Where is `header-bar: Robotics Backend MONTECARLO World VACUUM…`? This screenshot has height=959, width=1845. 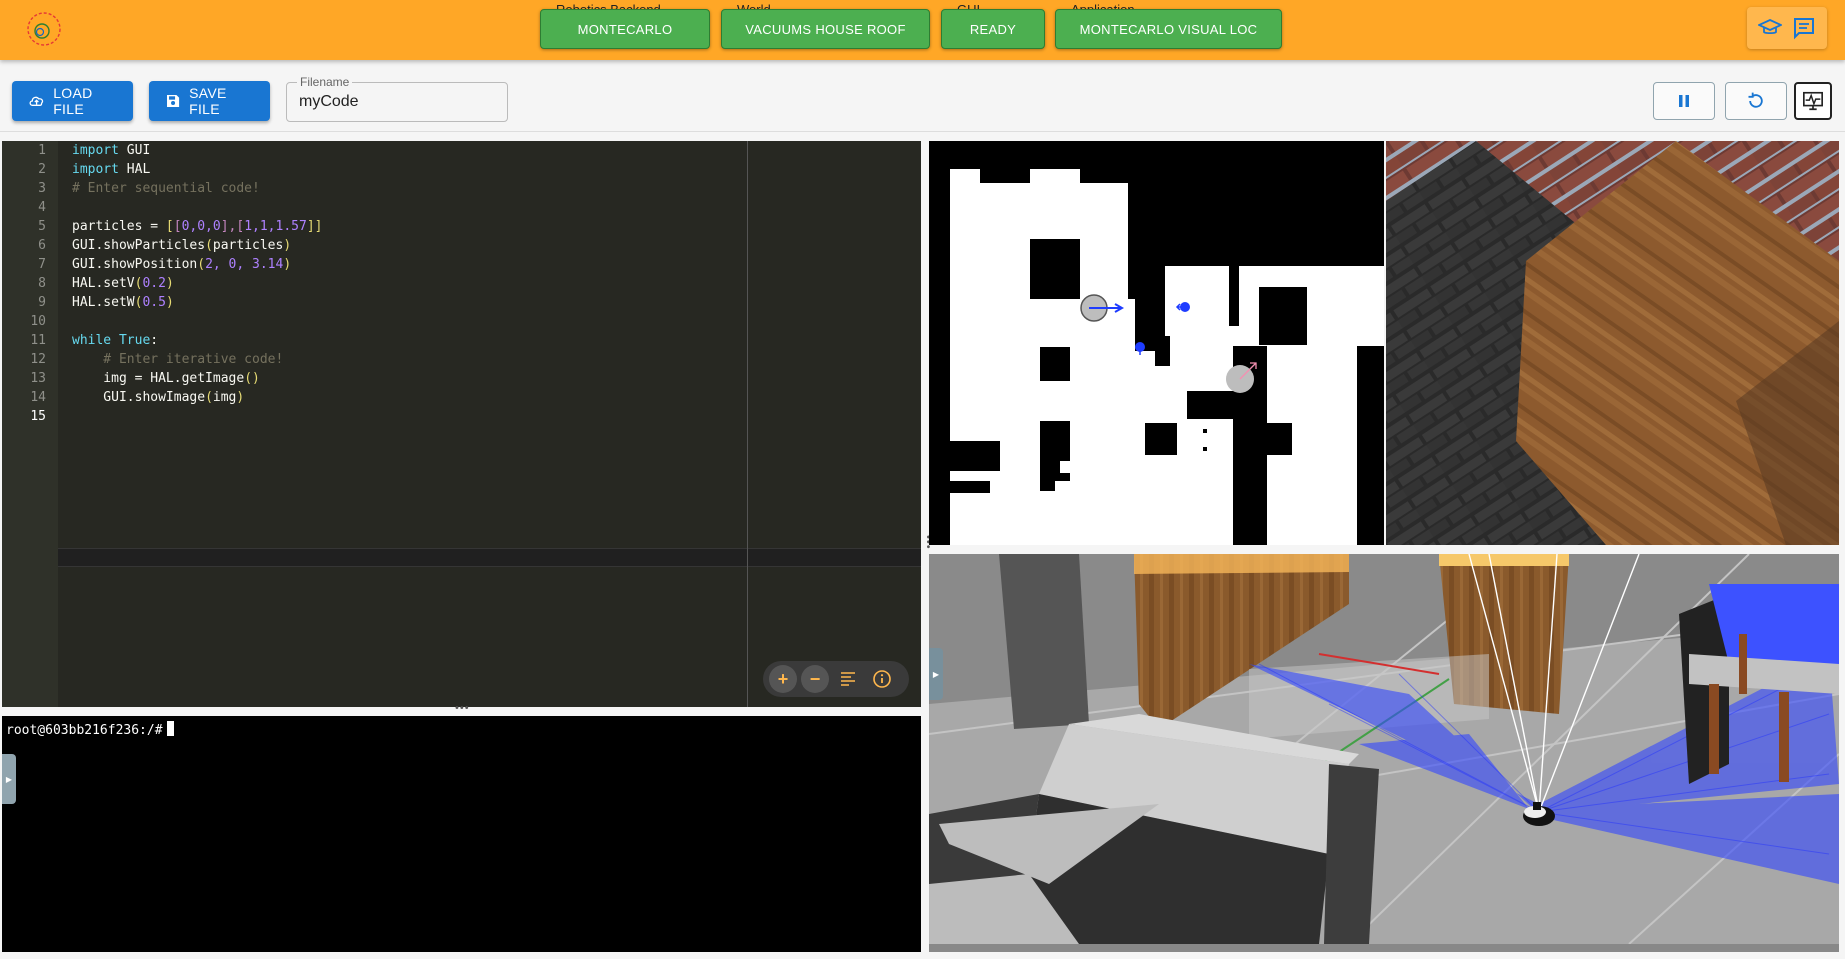 header-bar: Robotics Backend MONTECARLO World VACUUM… is located at coordinates (922, 30).